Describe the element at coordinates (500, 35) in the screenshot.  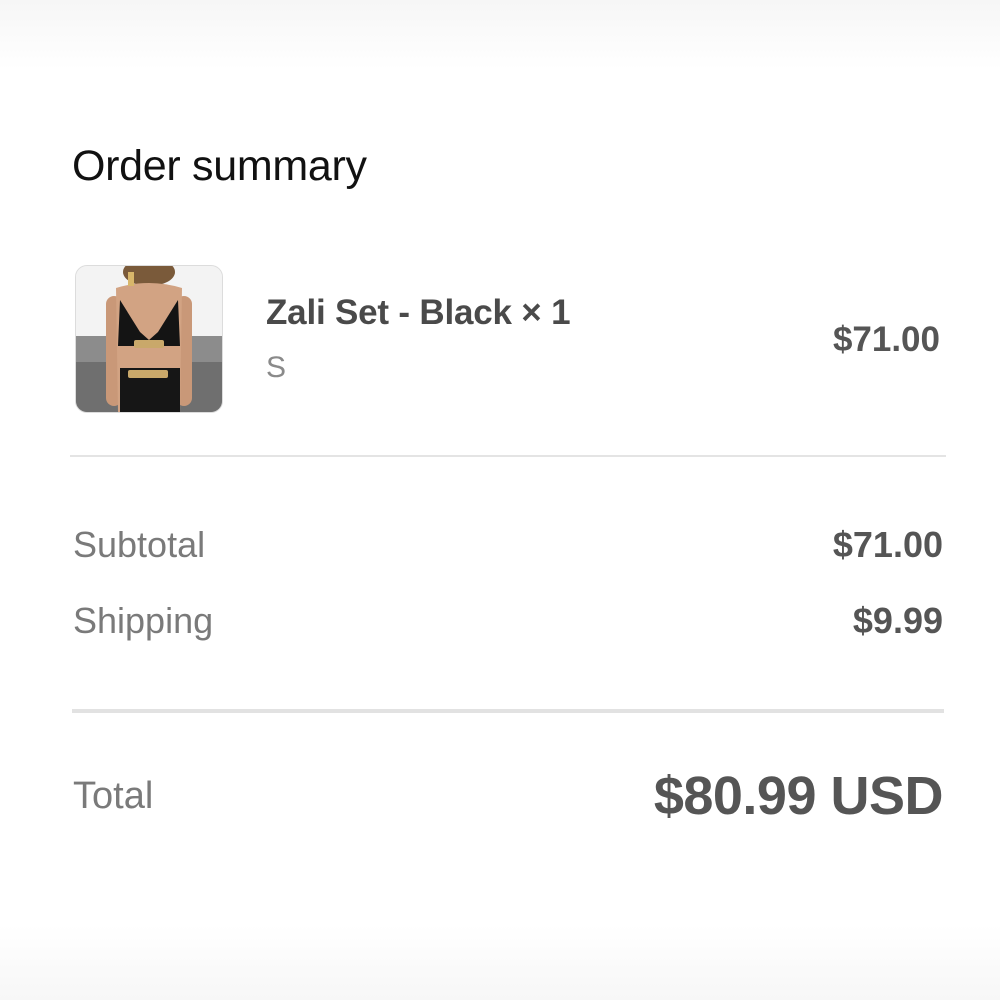
I see `top-shadow` at that location.